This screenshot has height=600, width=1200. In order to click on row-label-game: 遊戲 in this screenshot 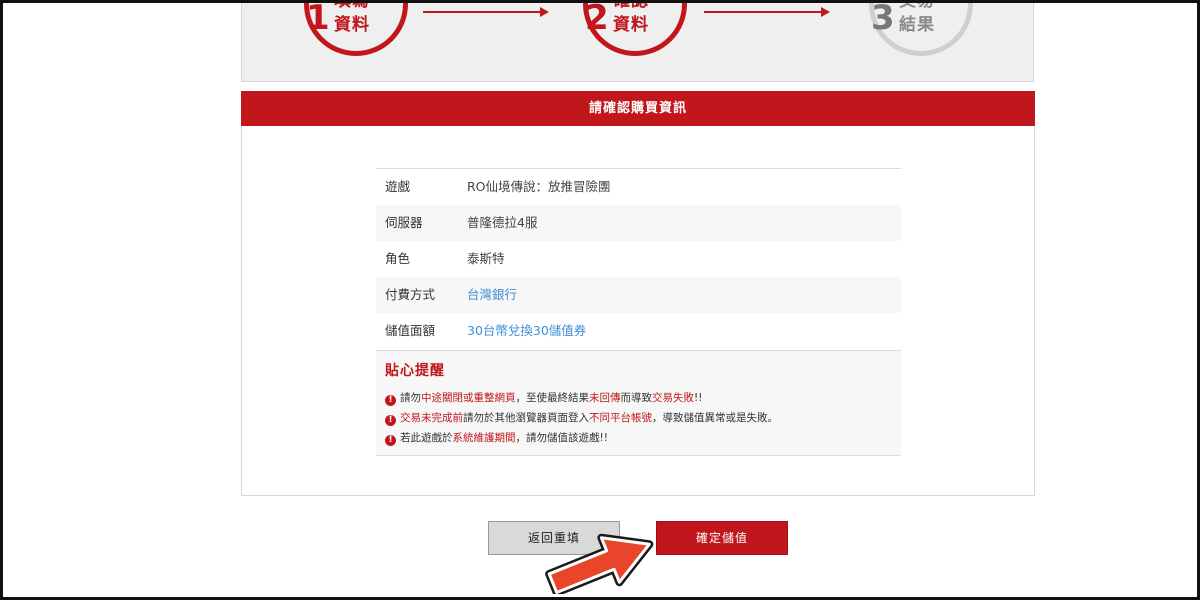, I will do `click(398, 186)`.